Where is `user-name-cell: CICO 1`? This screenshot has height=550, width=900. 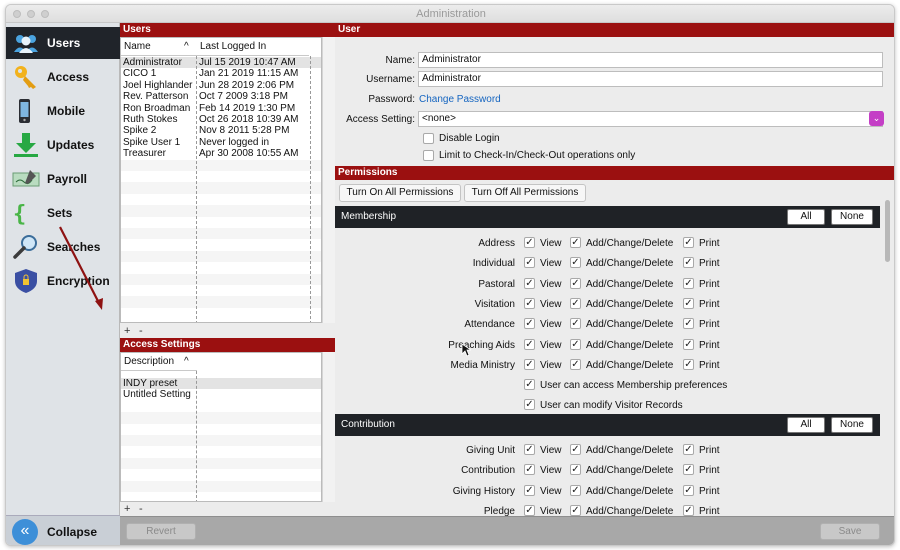
user-name-cell: CICO 1 is located at coordinates (140, 74).